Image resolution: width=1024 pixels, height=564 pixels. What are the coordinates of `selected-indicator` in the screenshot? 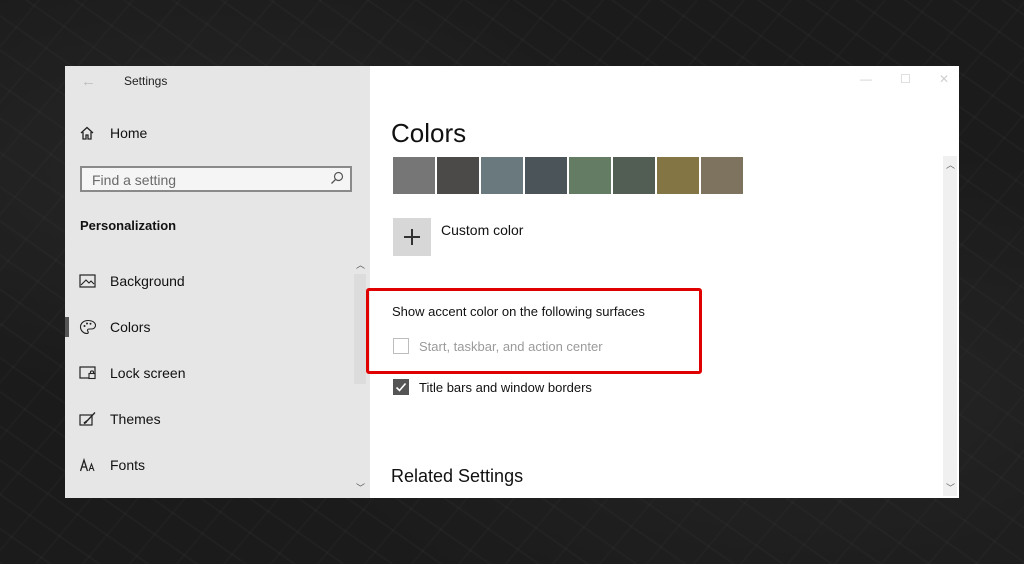 It's located at (67, 327).